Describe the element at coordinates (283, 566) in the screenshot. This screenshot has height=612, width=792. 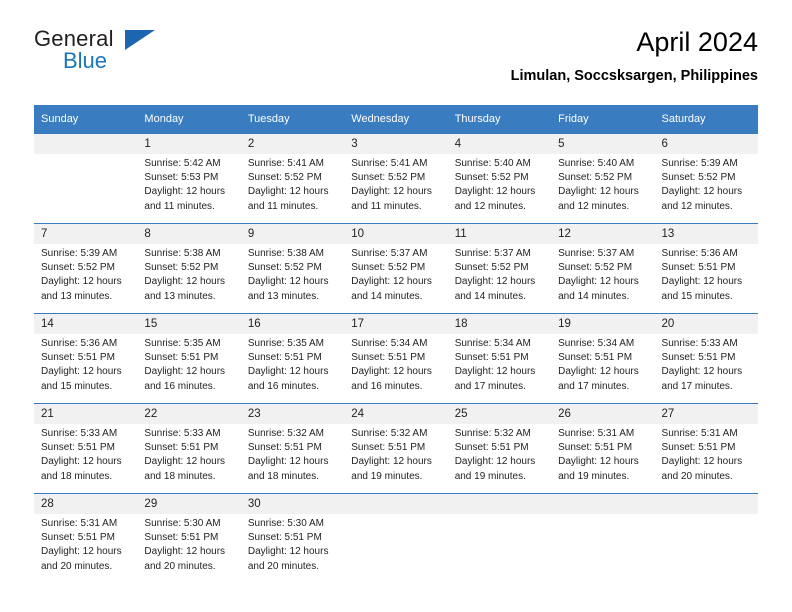
I see `daylight-duration-line2: and 20 minutes.` at that location.